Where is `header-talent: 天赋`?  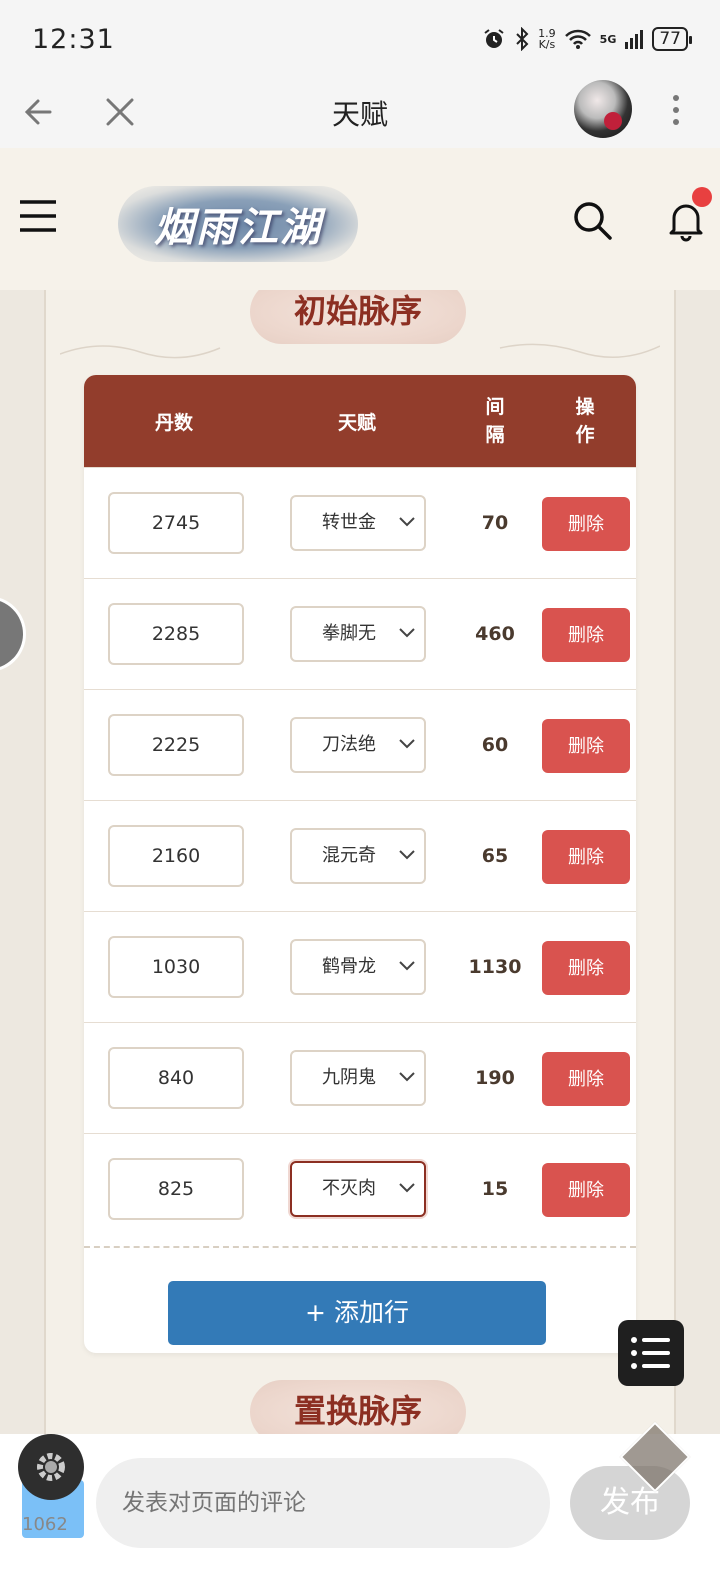 header-talent: 天赋 is located at coordinates (356, 422).